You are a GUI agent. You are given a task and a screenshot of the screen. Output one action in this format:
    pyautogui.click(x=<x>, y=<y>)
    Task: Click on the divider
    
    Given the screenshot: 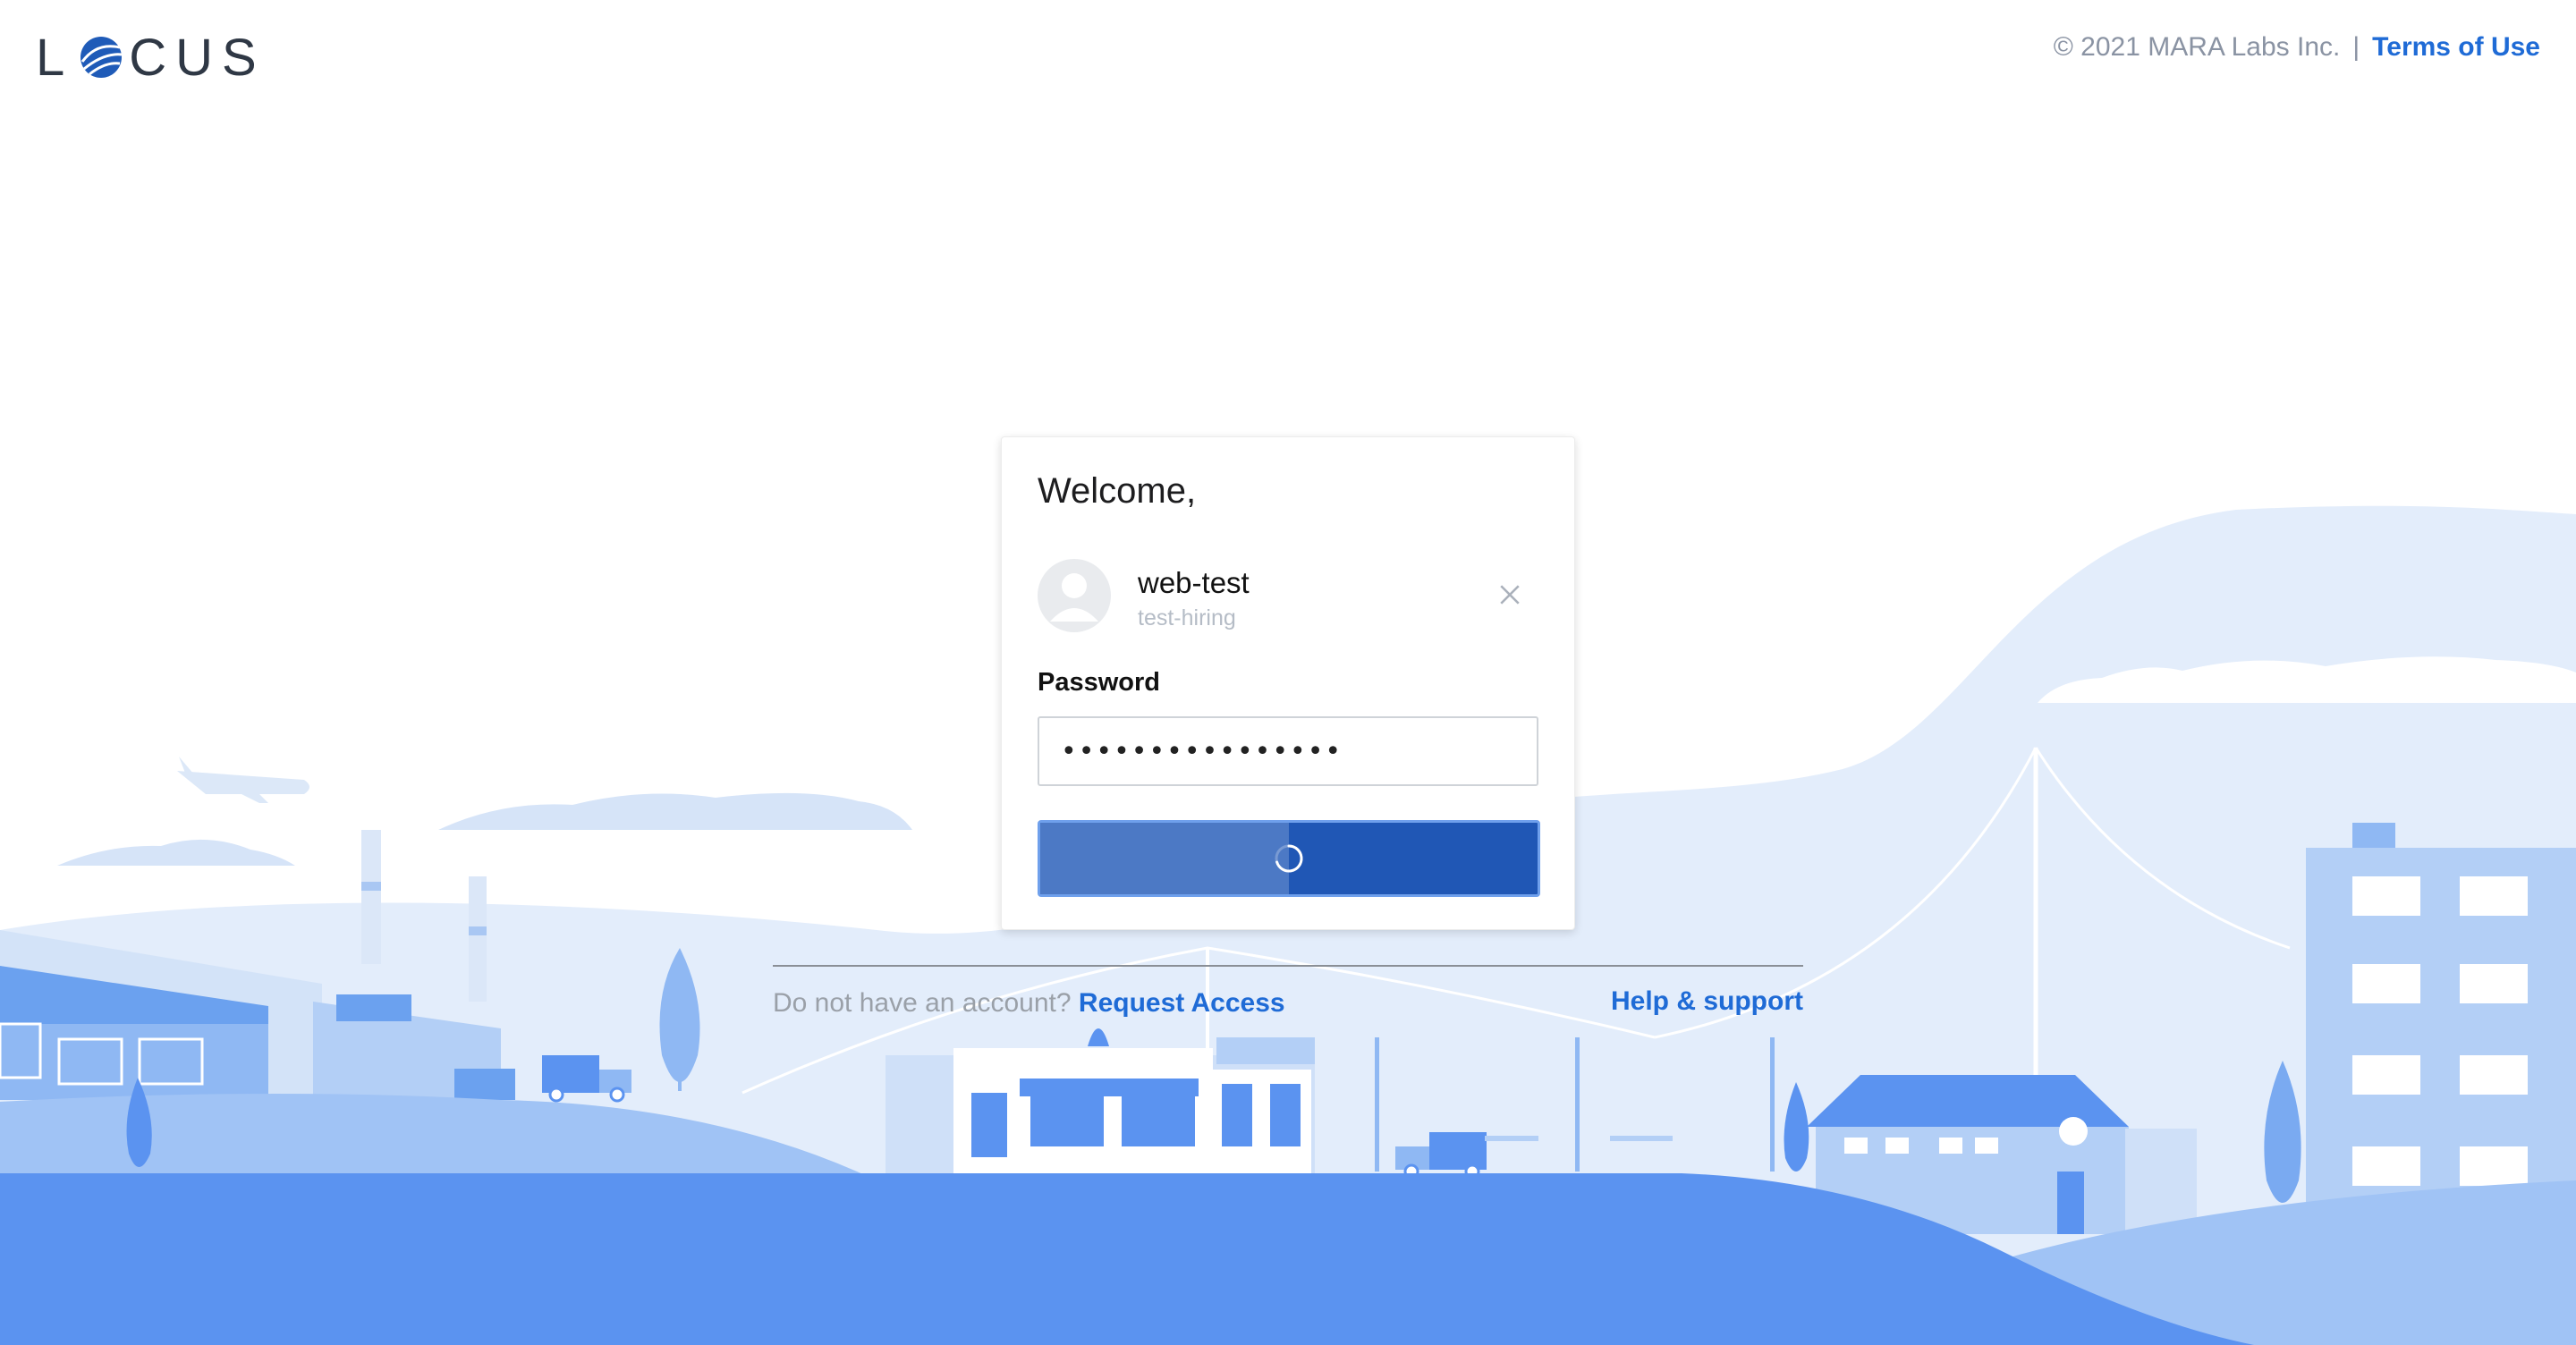 What is the action you would take?
    pyautogui.click(x=1288, y=966)
    